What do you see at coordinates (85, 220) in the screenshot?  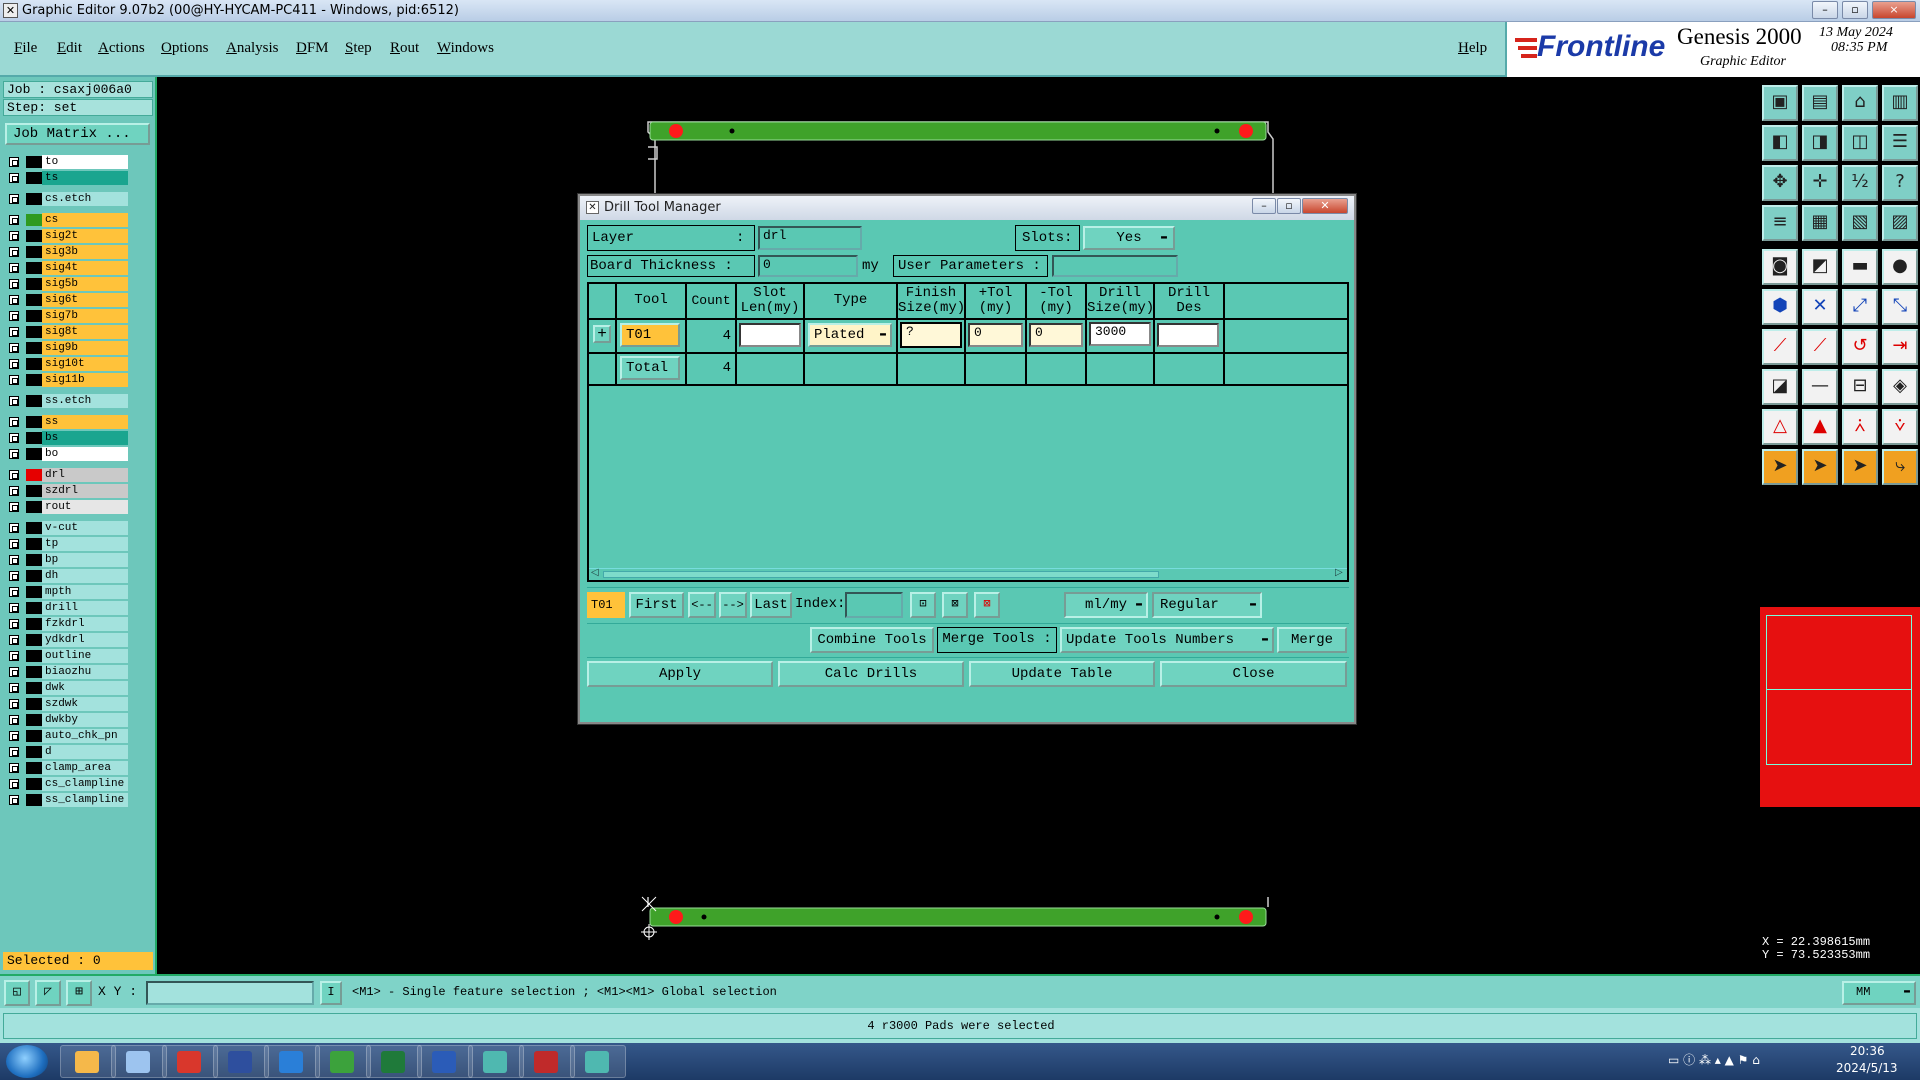 I see `layer-name: cs` at bounding box center [85, 220].